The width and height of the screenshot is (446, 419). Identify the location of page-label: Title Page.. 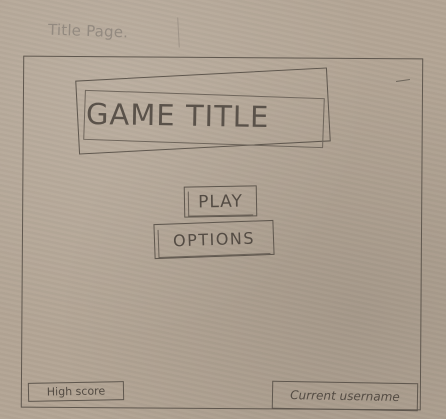
(88, 31).